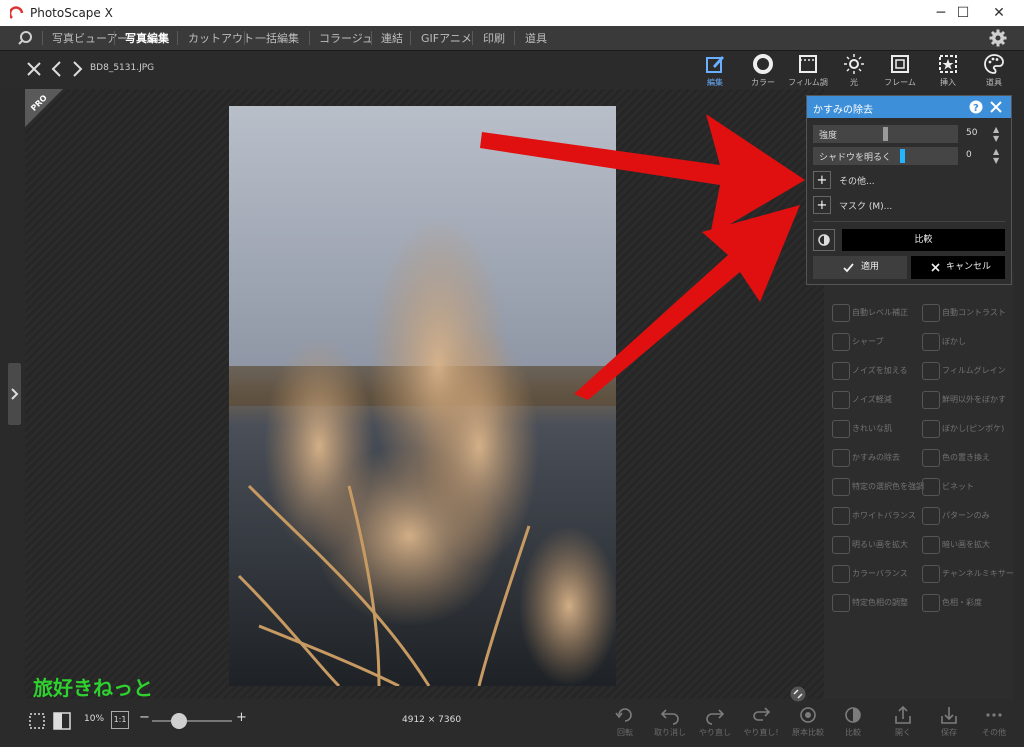 Image resolution: width=1024 pixels, height=747 pixels. What do you see at coordinates (392, 38) in the screenshot?
I see `menu-combine: 連結` at bounding box center [392, 38].